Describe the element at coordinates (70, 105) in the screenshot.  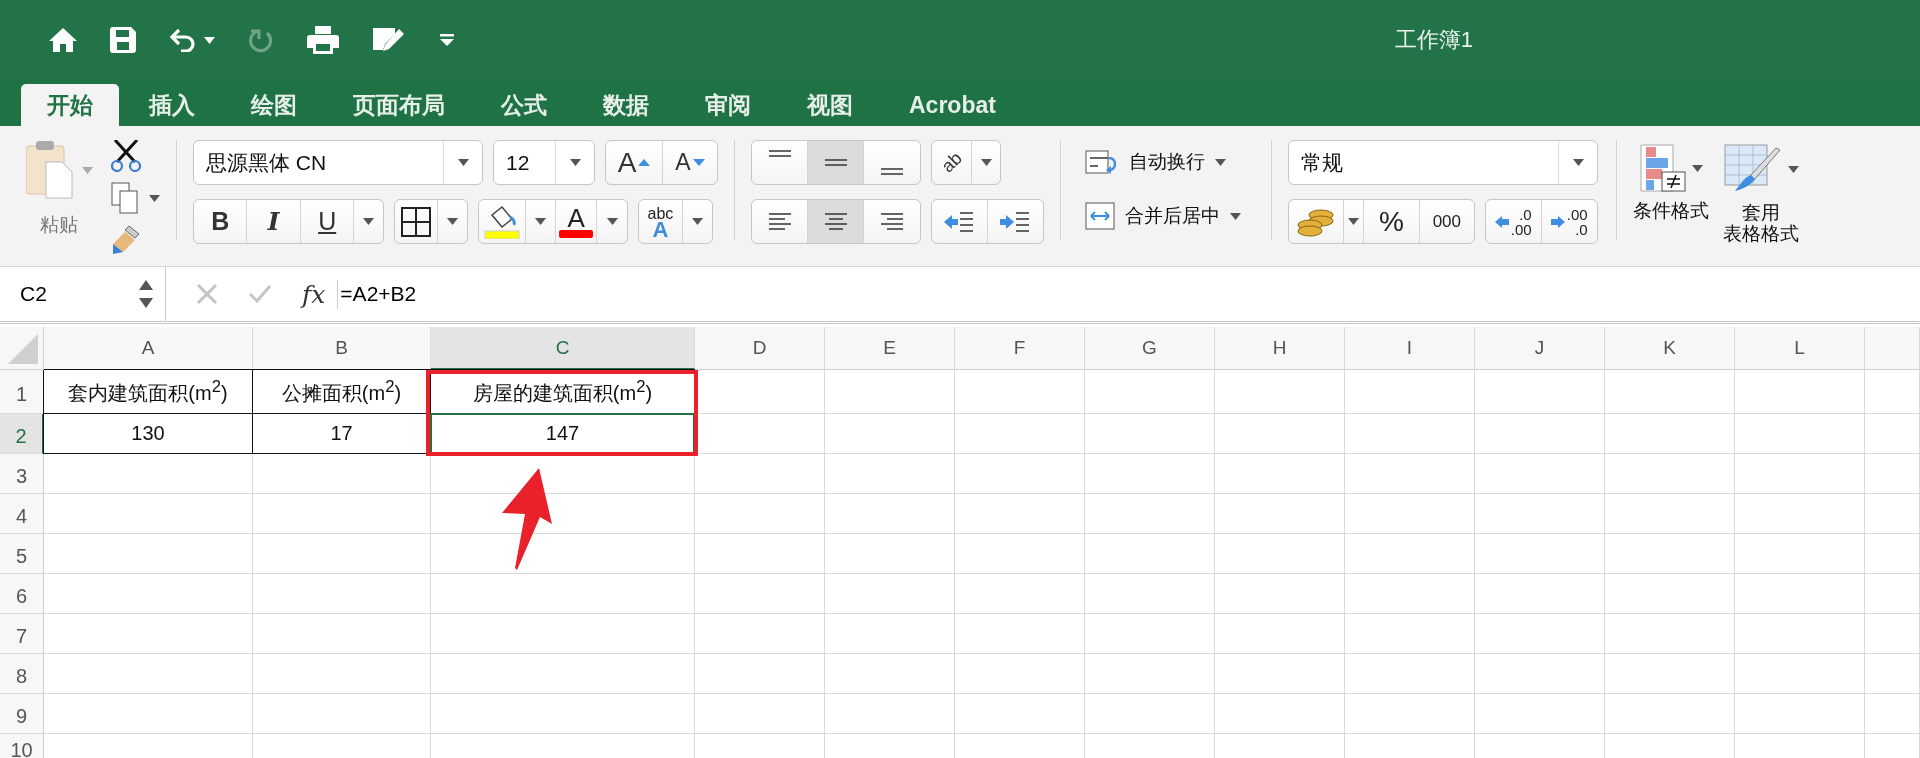
I see `ribbon-tab: 开始` at that location.